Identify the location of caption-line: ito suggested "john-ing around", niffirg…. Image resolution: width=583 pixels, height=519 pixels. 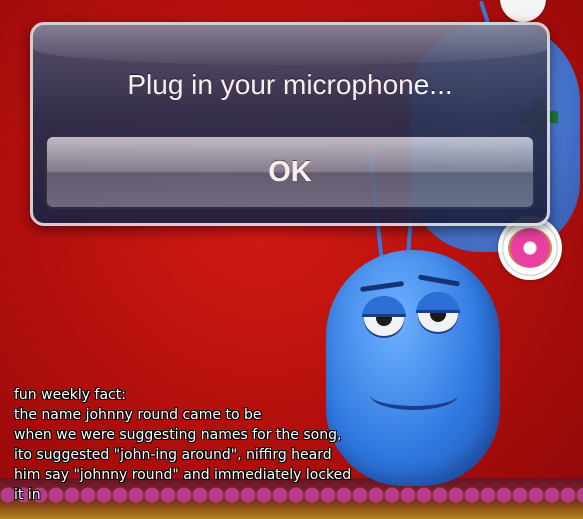
(173, 455).